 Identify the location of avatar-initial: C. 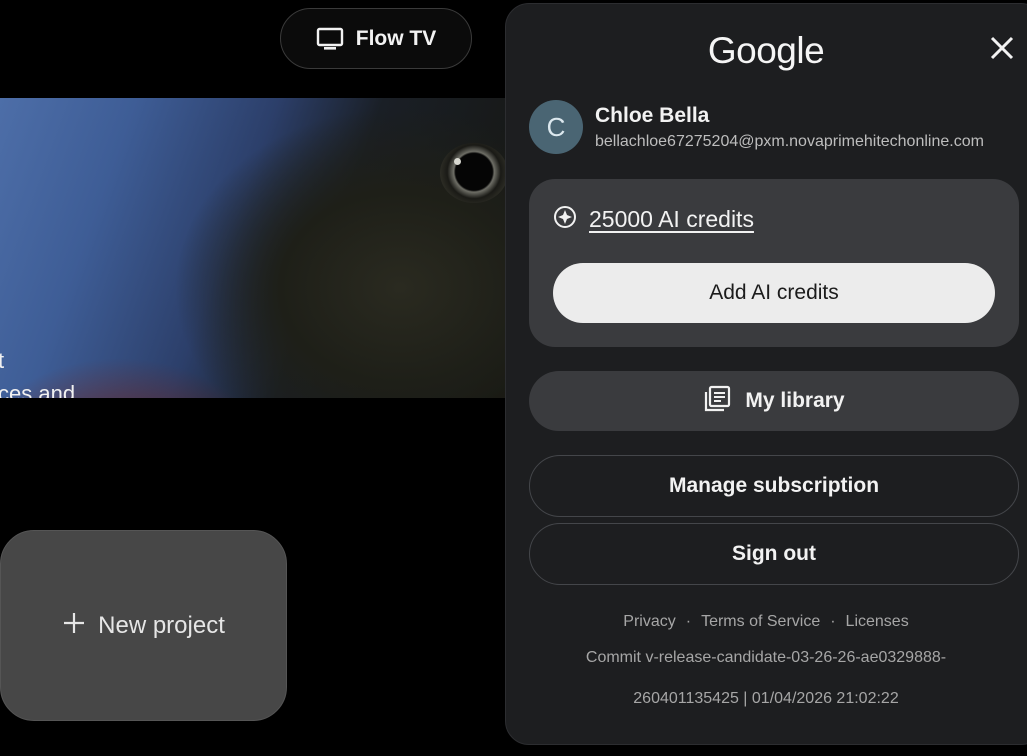
(556, 126).